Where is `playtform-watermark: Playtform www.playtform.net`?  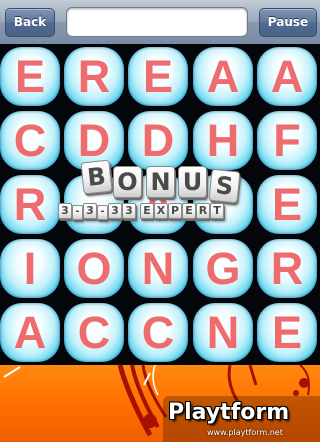 playtform-watermark: Playtform www.playtform.net is located at coordinates (241, 419).